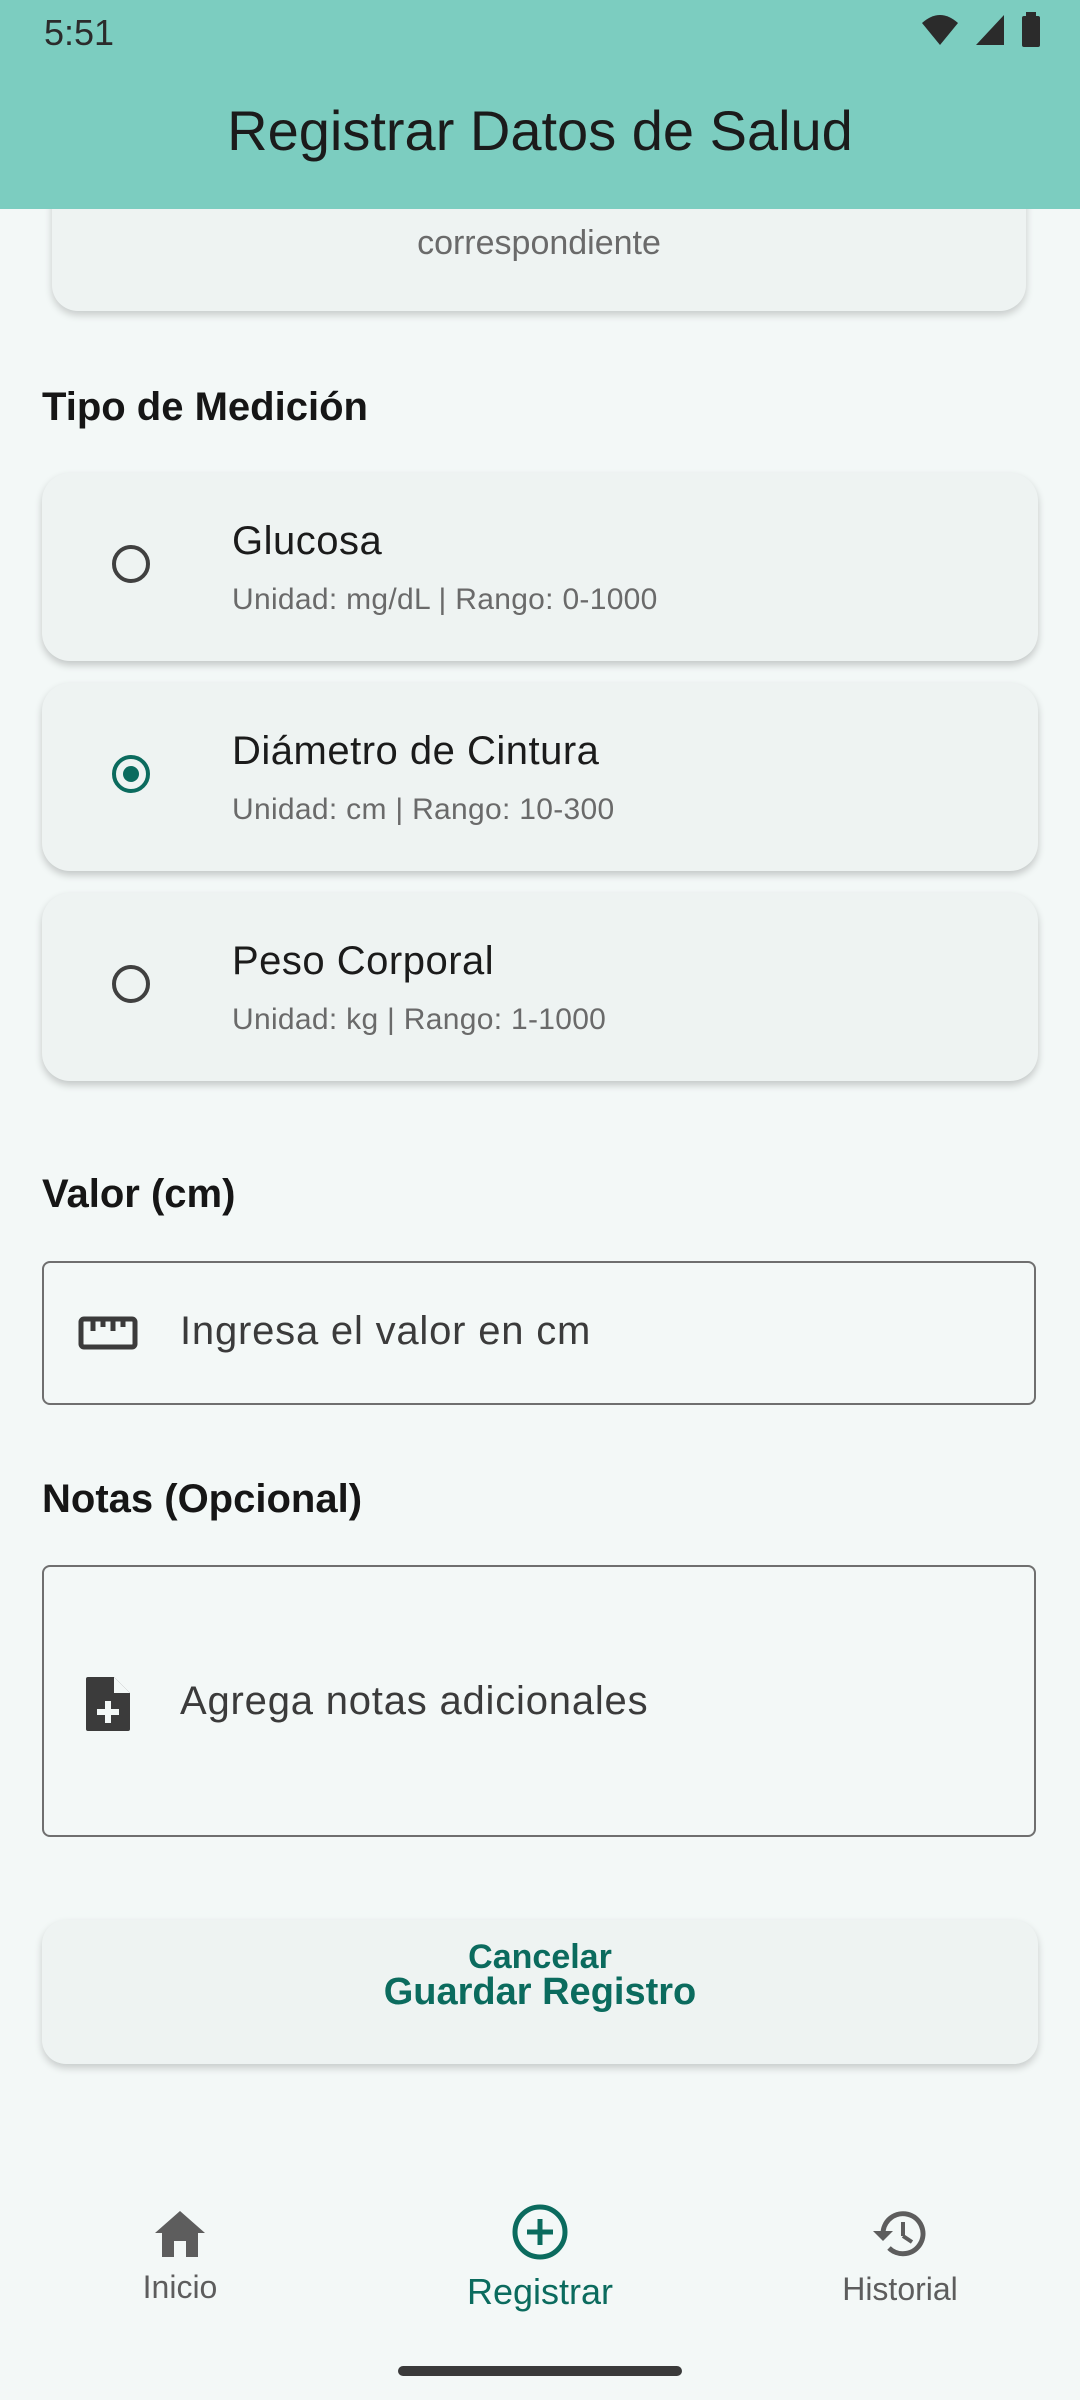  Describe the element at coordinates (363, 961) in the screenshot. I see `option-name: Peso Corporal` at that location.